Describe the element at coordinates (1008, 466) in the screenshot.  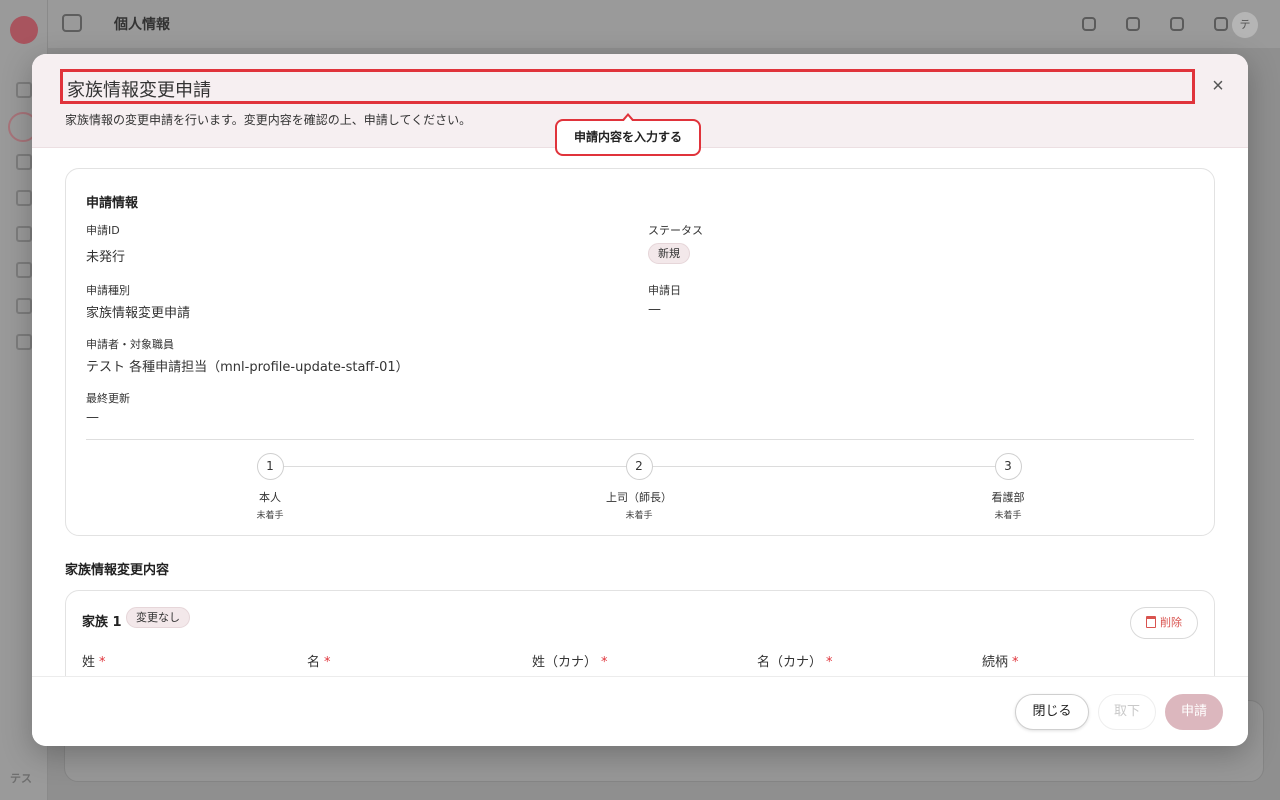
I see `step-number: 3` at that location.